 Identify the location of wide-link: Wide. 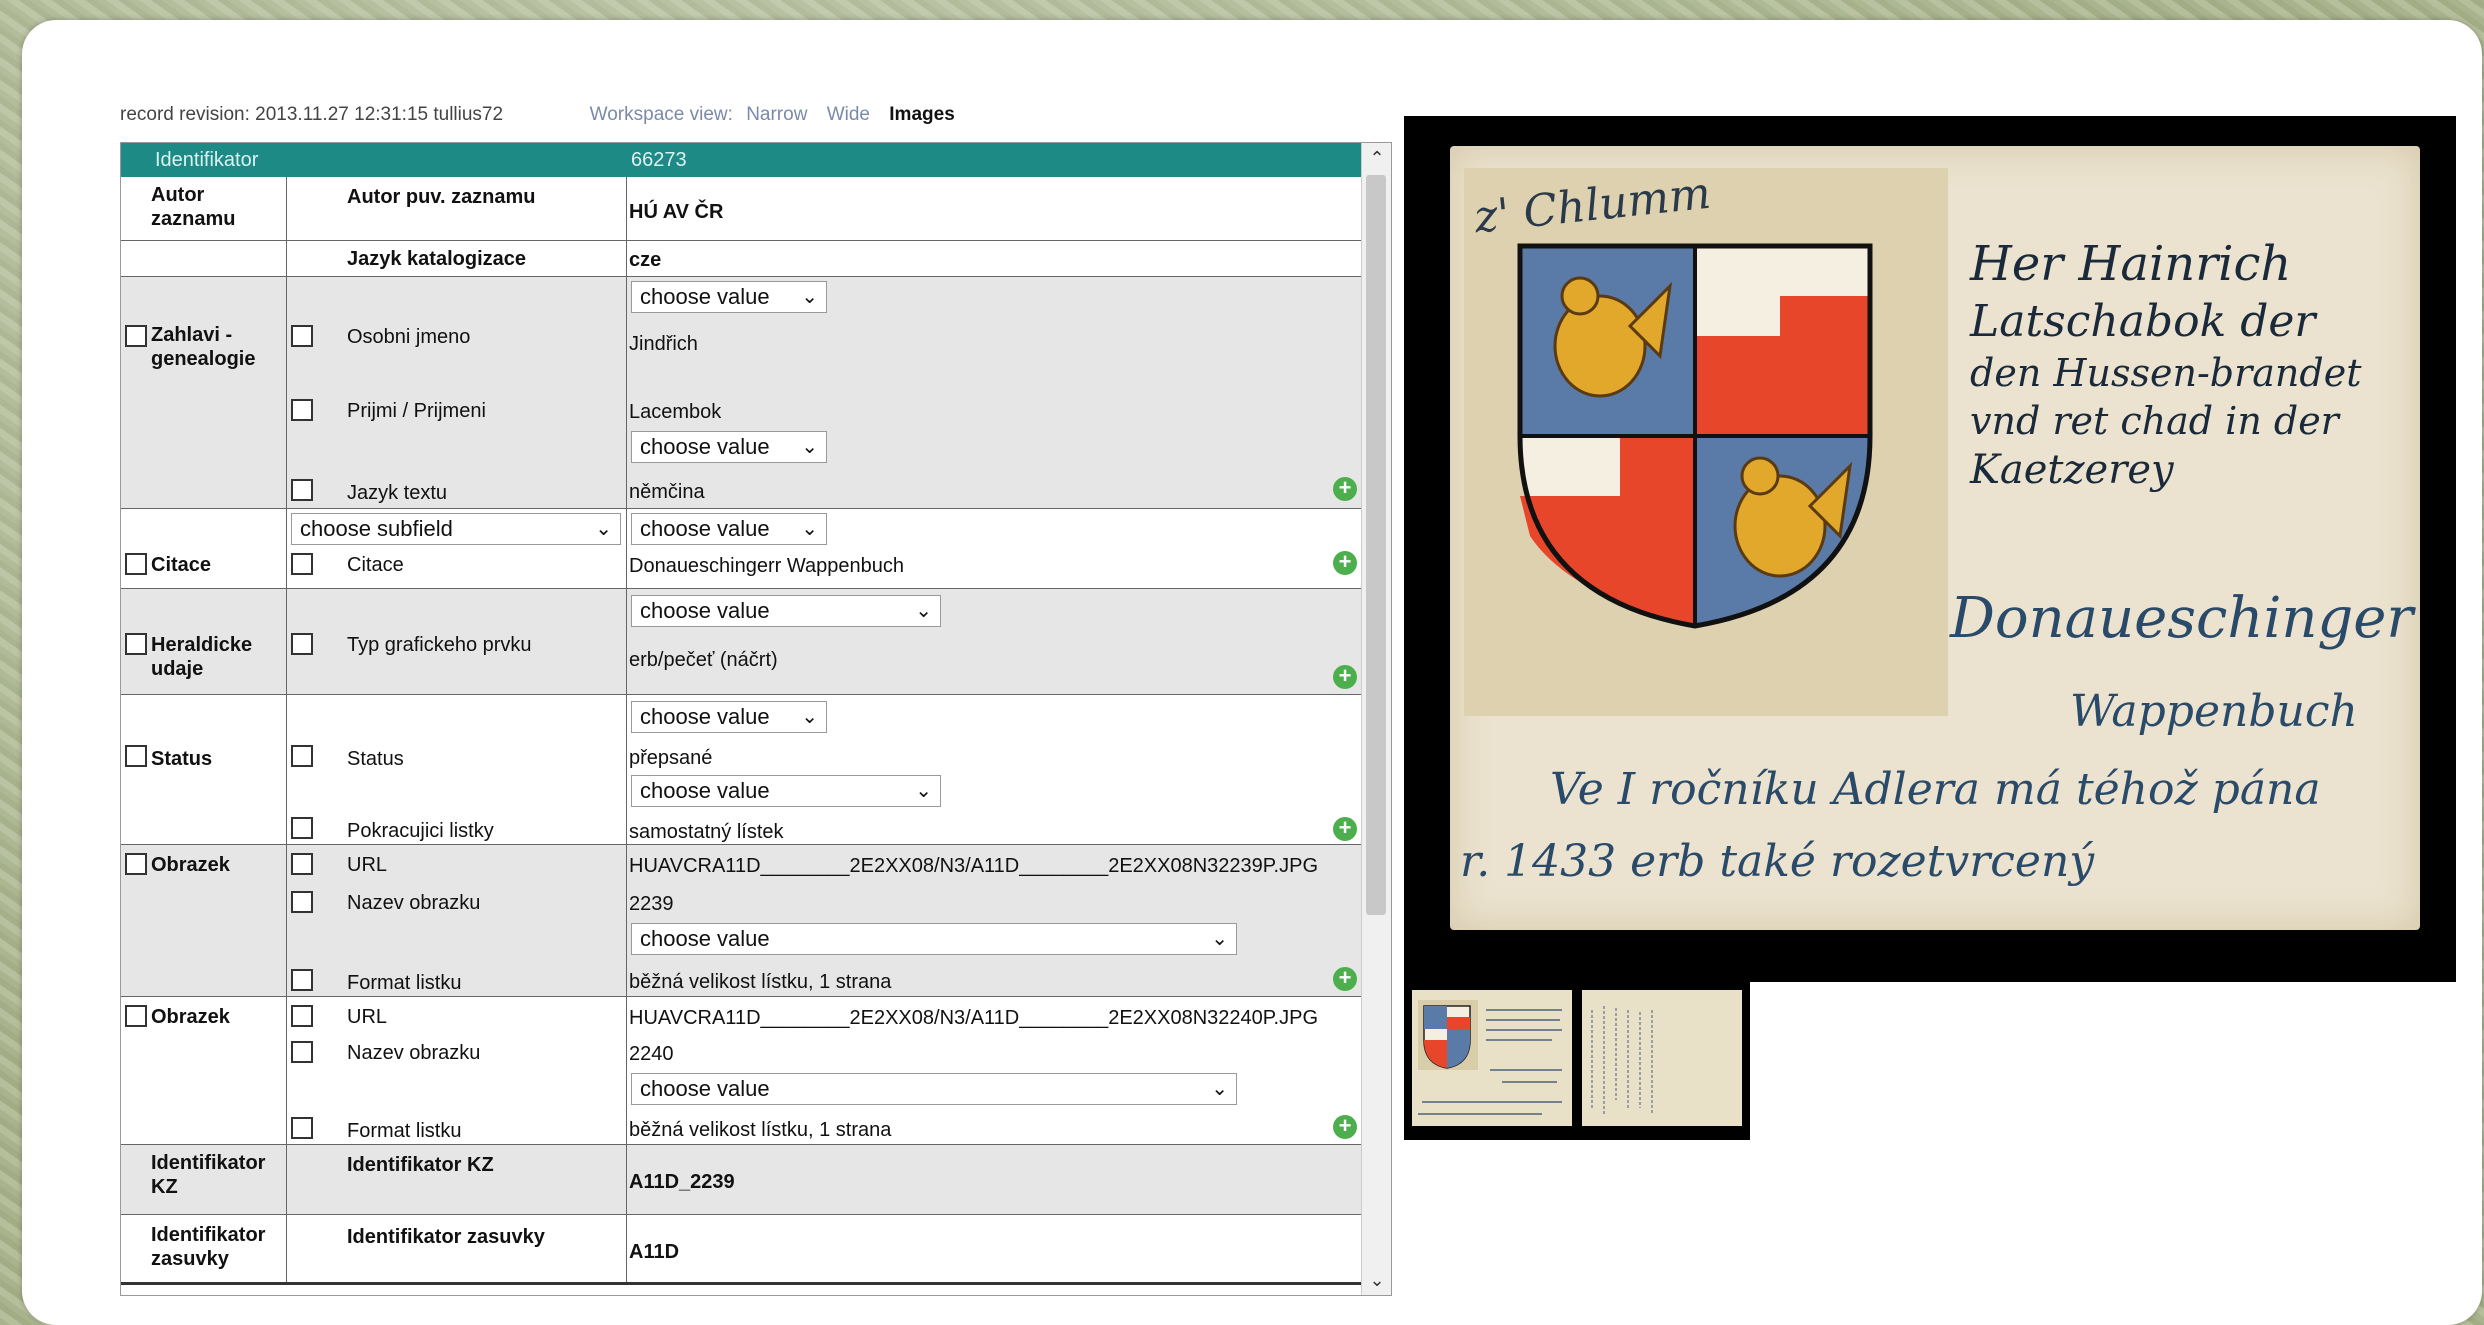
(848, 114).